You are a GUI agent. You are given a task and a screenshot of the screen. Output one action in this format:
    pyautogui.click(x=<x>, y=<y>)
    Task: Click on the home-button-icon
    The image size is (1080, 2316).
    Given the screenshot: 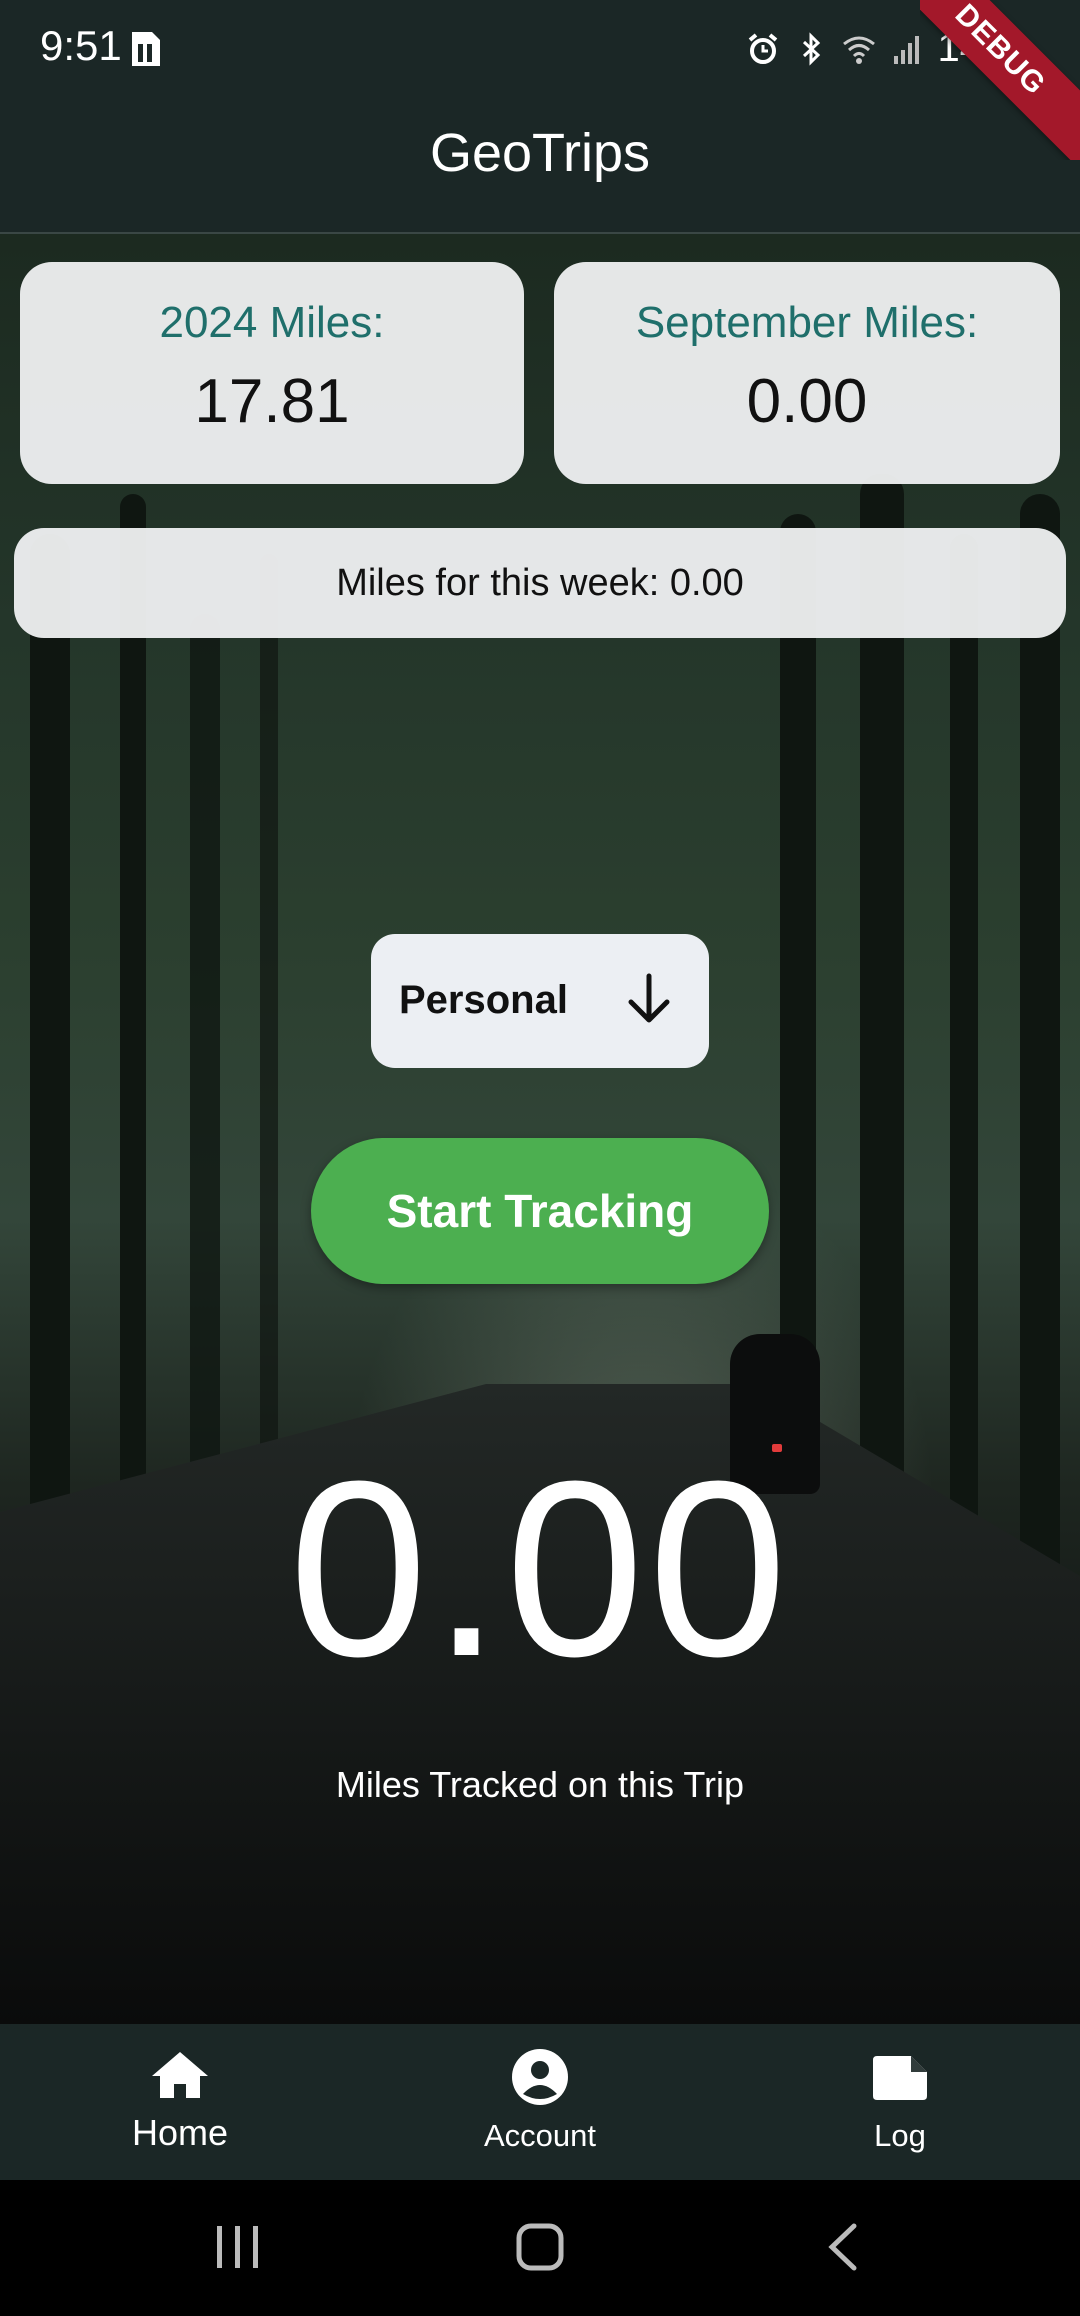 What is the action you would take?
    pyautogui.click(x=540, y=2247)
    